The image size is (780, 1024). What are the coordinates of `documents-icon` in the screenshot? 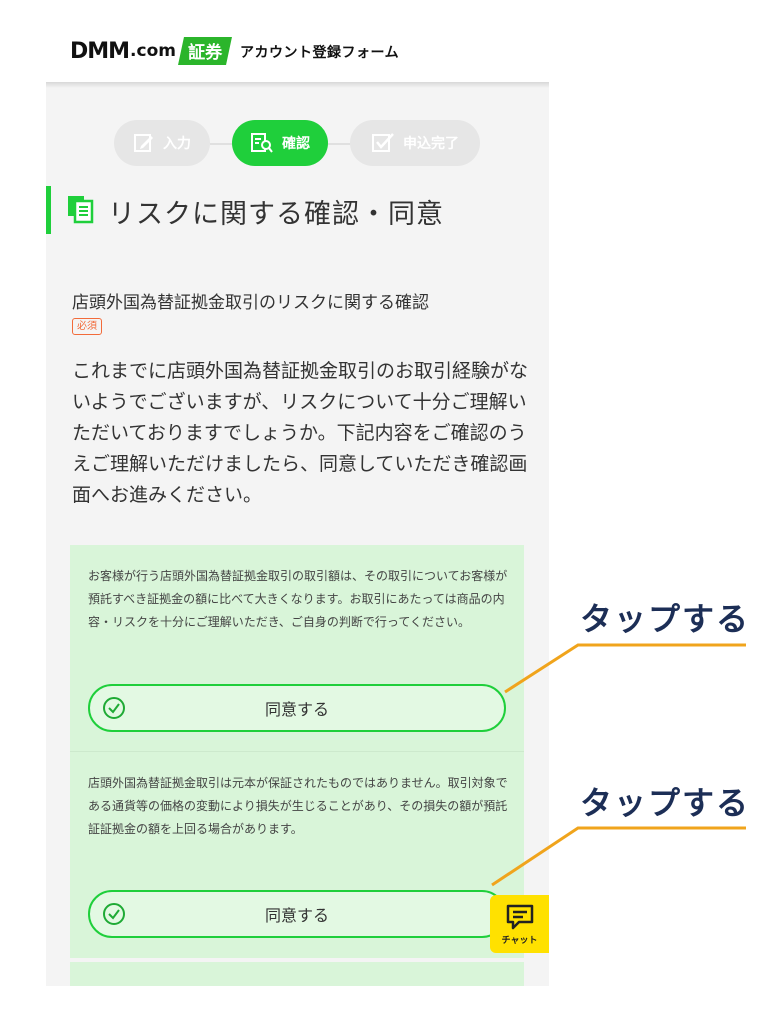 It's located at (81, 210).